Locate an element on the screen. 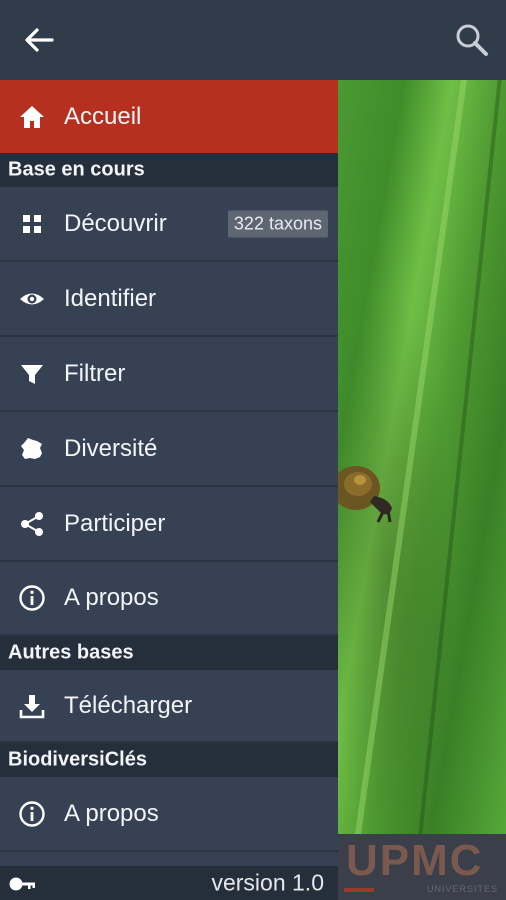 This screenshot has height=900, width=506. taxon-count-badge: 322 taxons is located at coordinates (277, 223).